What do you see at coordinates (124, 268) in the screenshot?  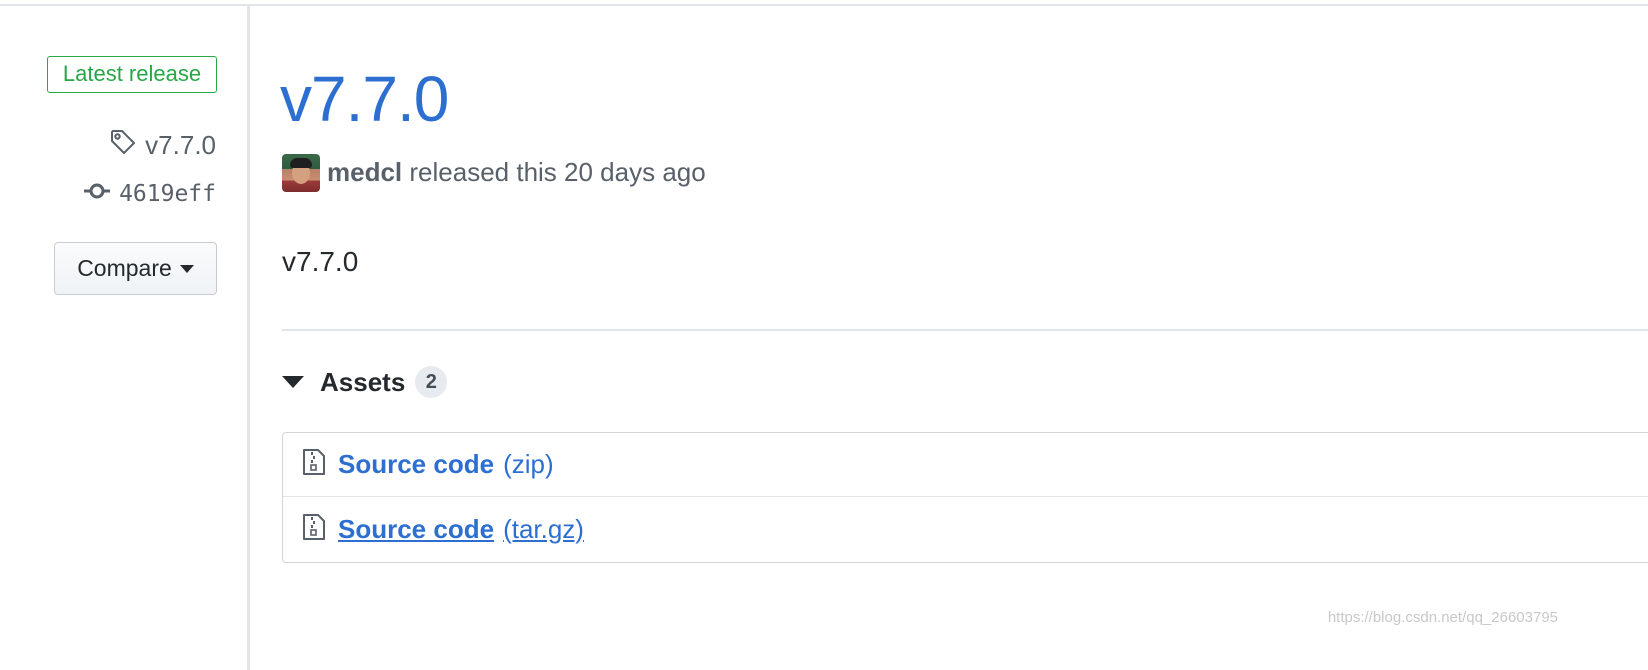 I see `compare-label: Compare` at bounding box center [124, 268].